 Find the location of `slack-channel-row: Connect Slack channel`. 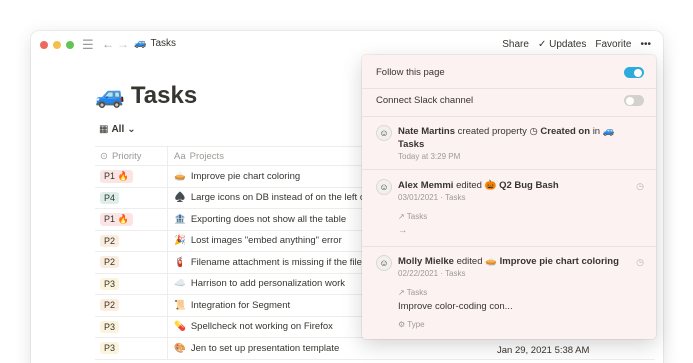

slack-channel-row: Connect Slack channel is located at coordinates (510, 100).